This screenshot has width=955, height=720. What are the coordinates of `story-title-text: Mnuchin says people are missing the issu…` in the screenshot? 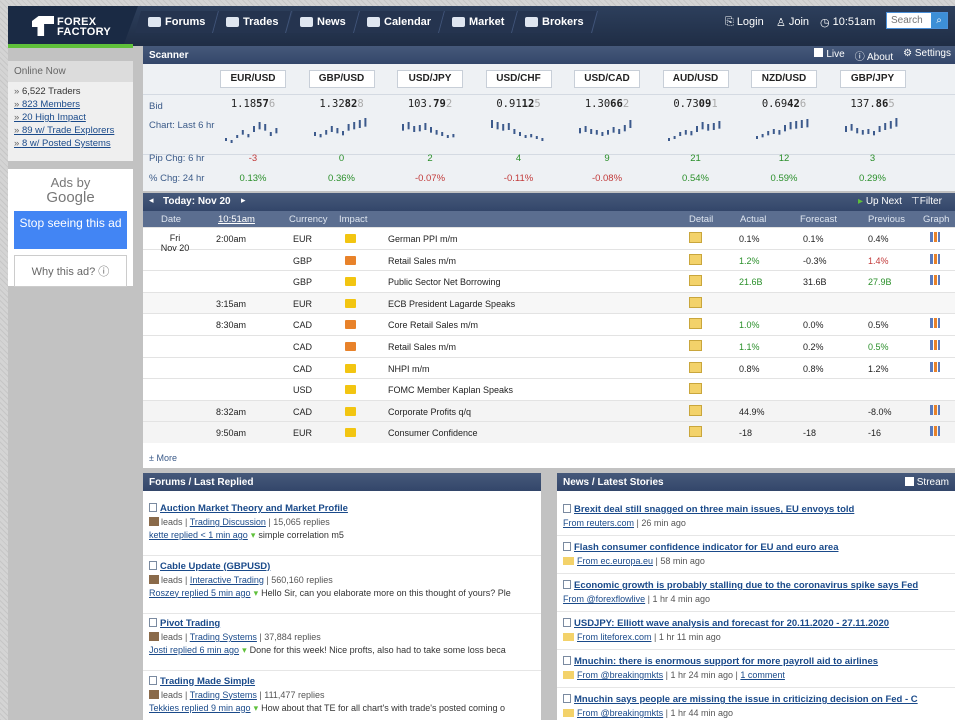 It's located at (746, 699).